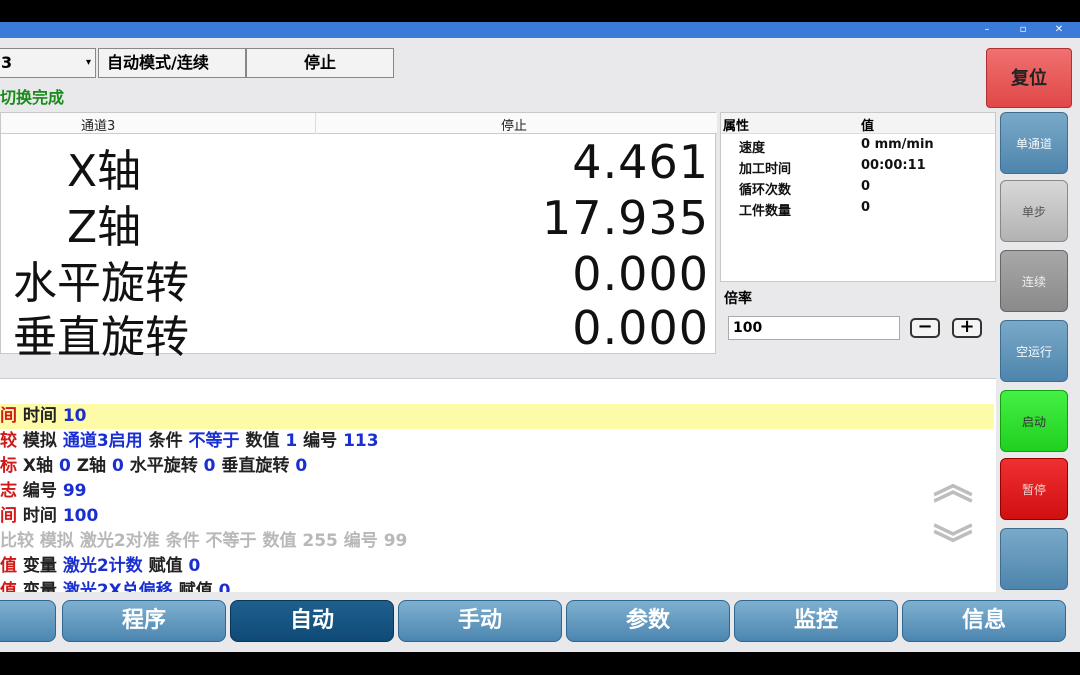 The image size is (1080, 675). Describe the element at coordinates (497, 441) in the screenshot. I see `program-line: 较 模拟 通道3启用 条件 不等于 数值 1 编号 113` at that location.